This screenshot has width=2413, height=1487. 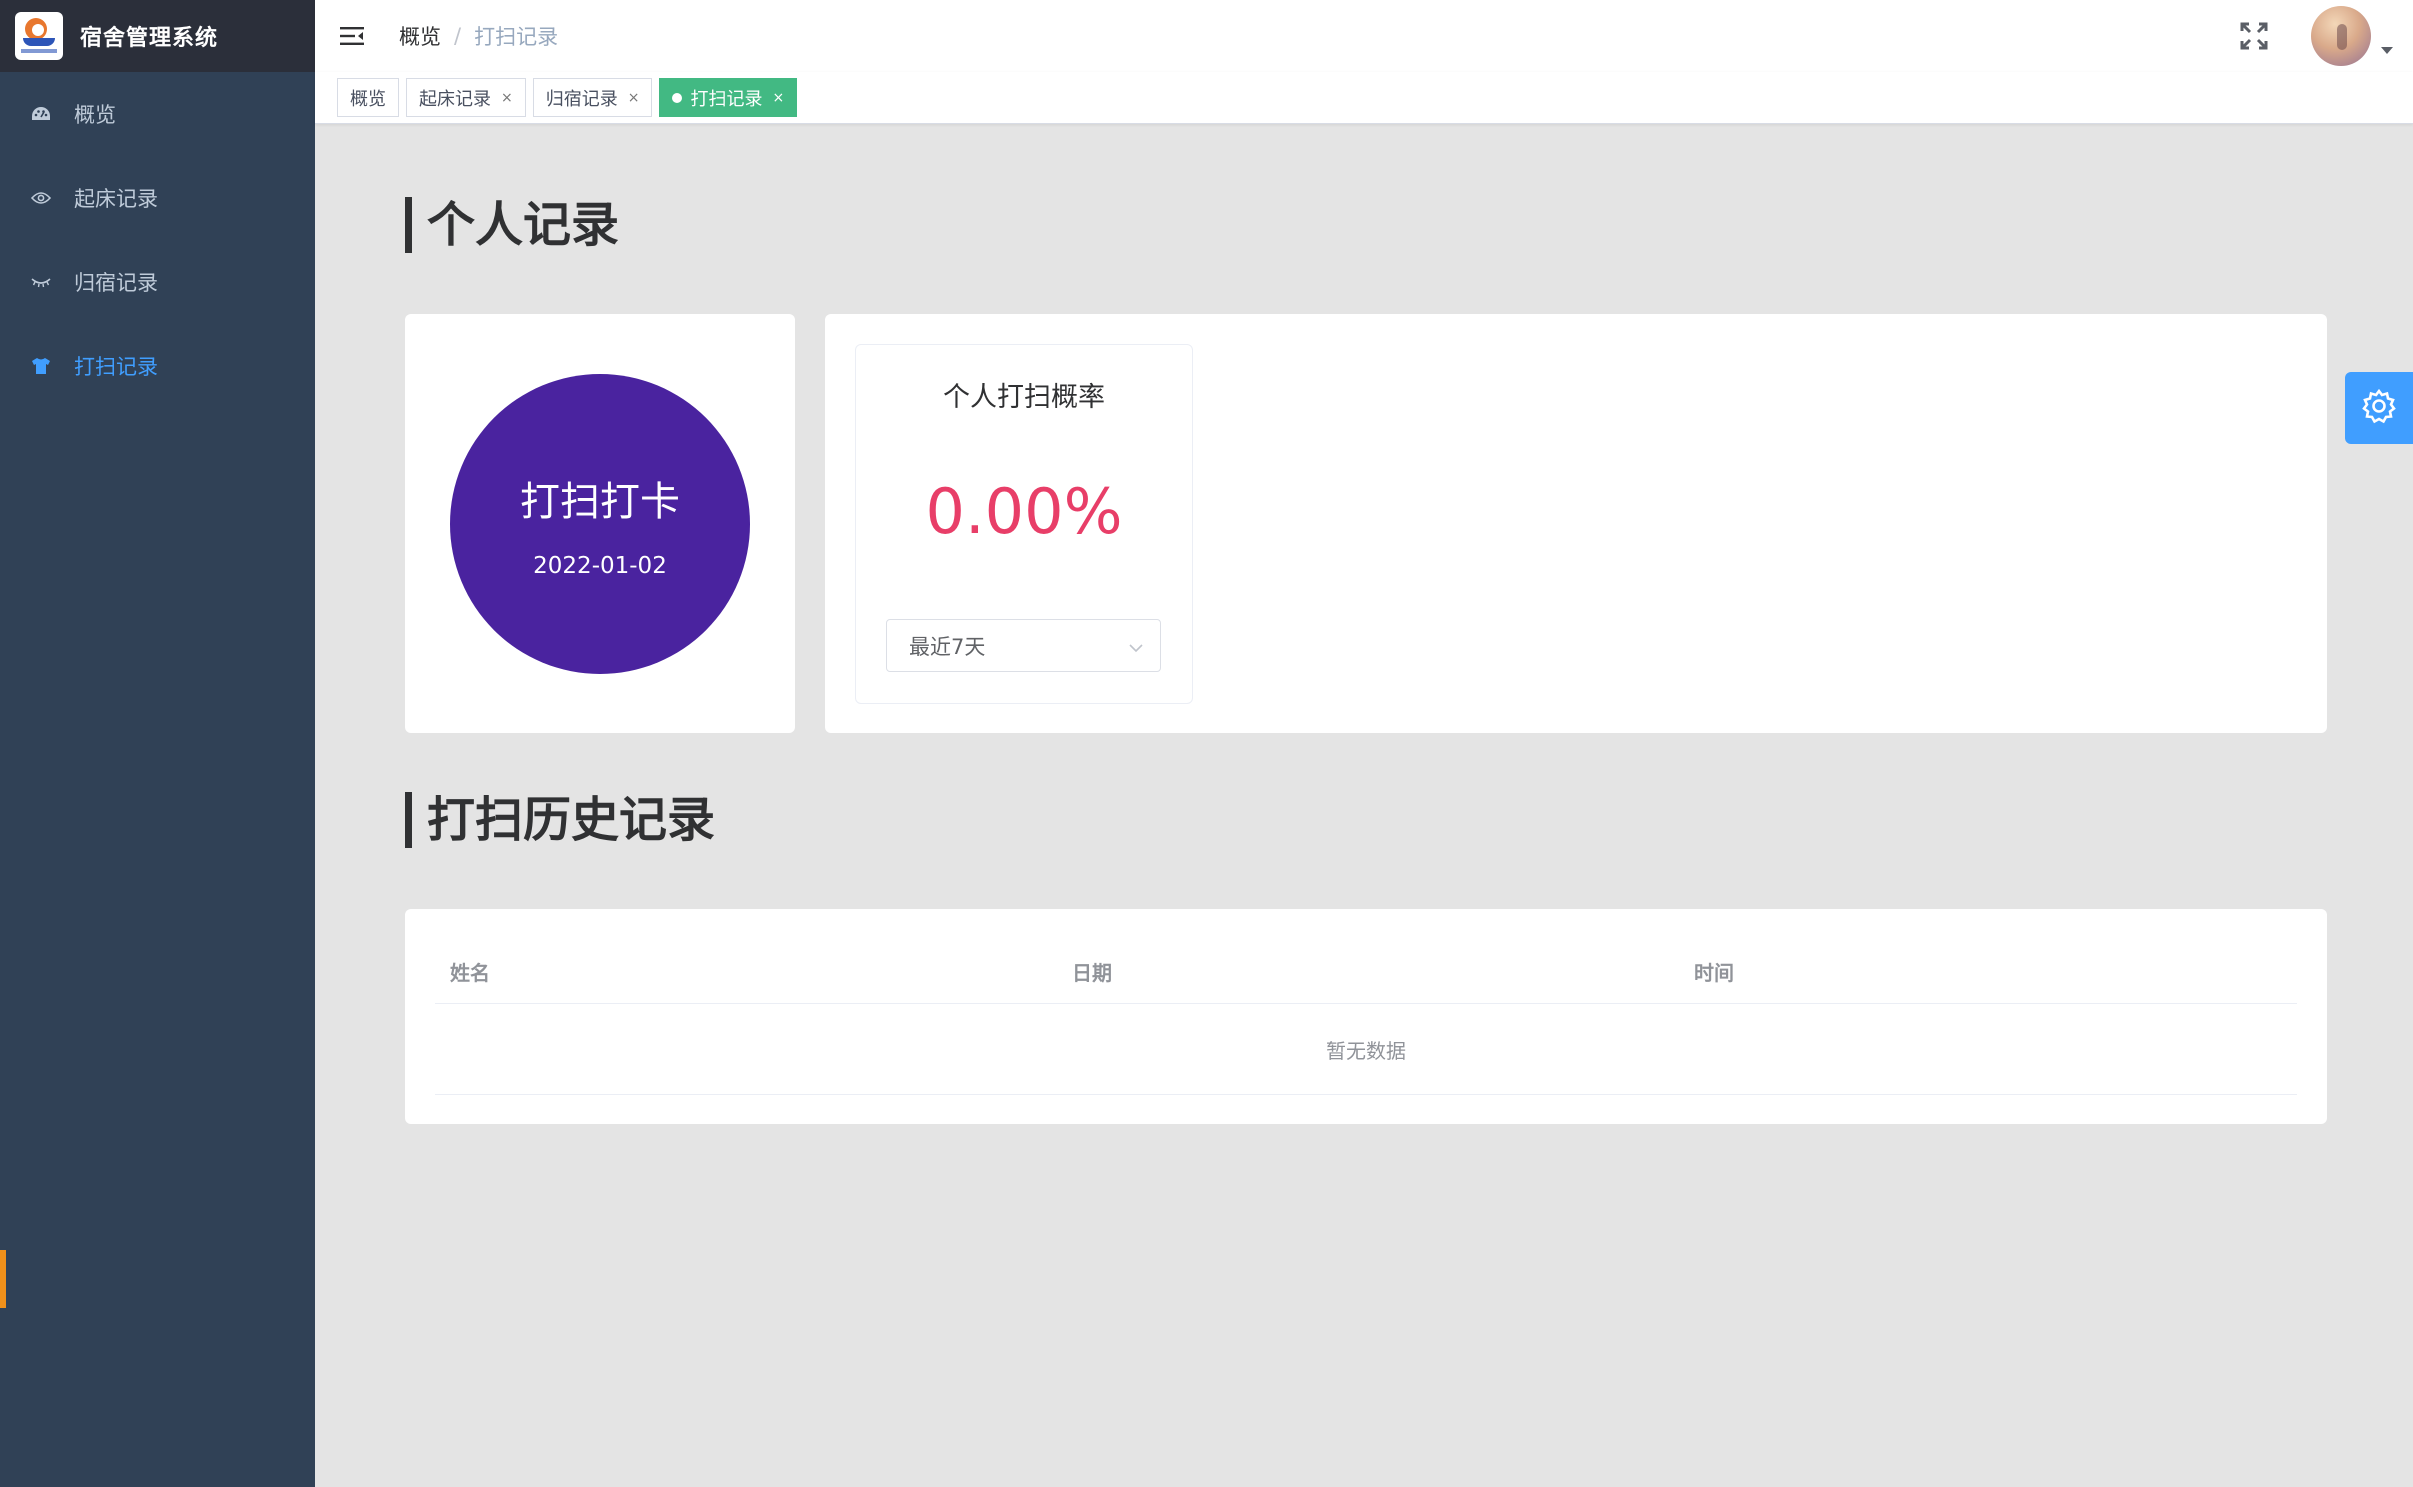 I want to click on sidebar-item-label: 起床记录, so click(x=116, y=199).